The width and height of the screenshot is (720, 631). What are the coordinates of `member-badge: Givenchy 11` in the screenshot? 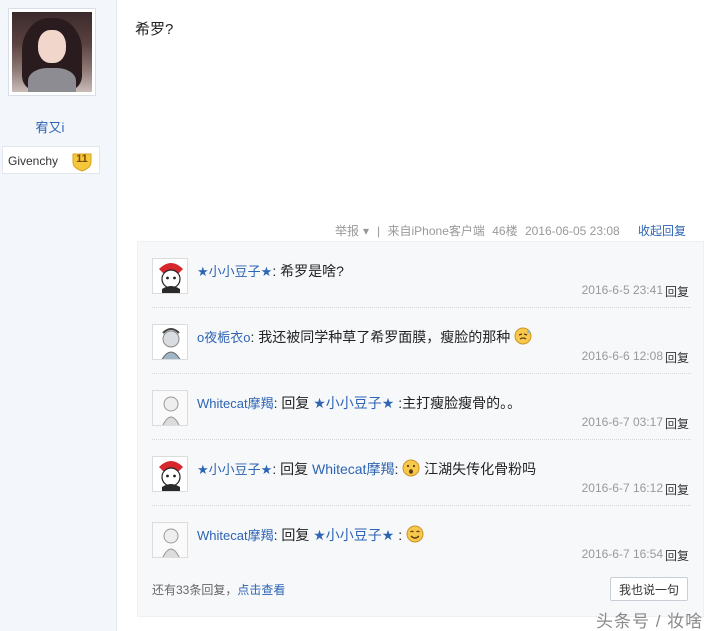 It's located at (51, 160).